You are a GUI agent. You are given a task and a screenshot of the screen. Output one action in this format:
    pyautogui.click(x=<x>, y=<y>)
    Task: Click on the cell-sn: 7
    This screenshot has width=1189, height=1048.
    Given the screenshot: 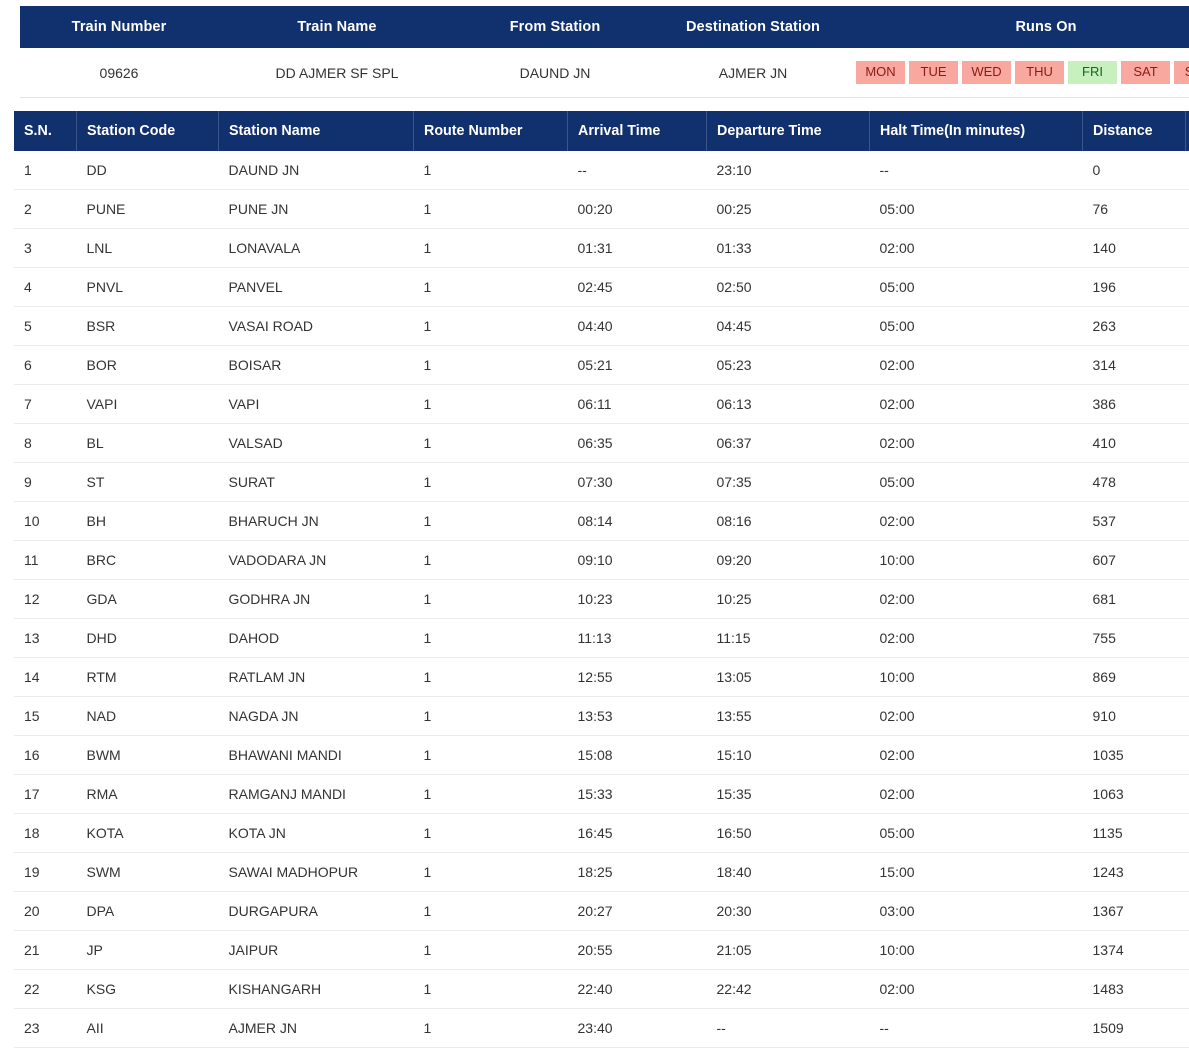 What is the action you would take?
    pyautogui.click(x=45, y=404)
    